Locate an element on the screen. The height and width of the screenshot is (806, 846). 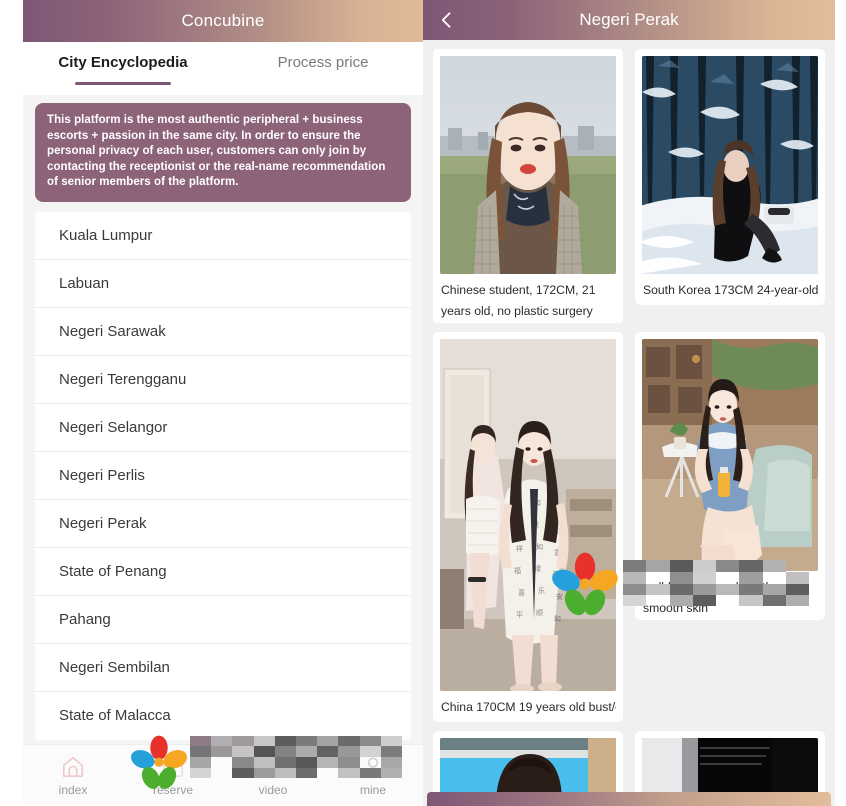
city-label: Kuala Lumpur is located at coordinates (106, 235).